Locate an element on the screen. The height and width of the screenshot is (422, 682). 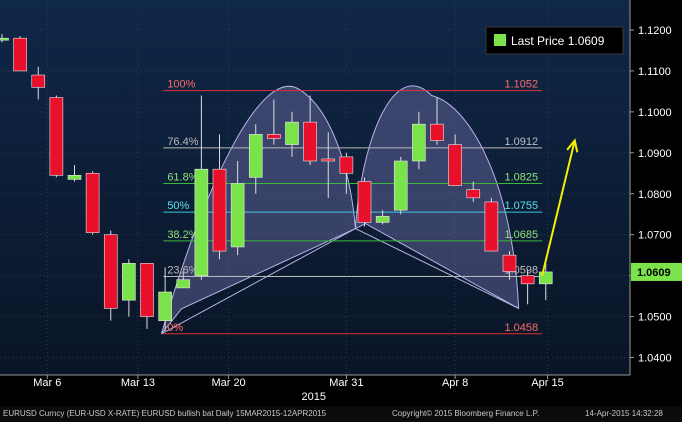
fib-level-percent: 100% is located at coordinates (181, 85).